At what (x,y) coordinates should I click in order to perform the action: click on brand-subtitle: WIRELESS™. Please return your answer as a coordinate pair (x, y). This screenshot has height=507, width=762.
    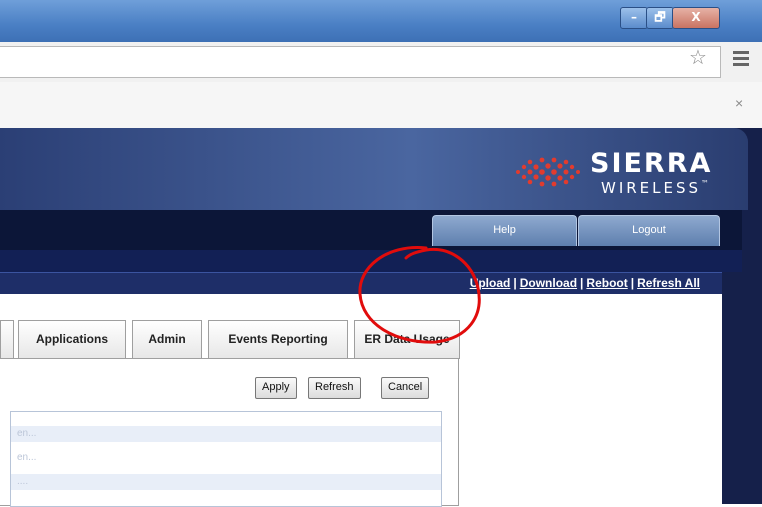
    Looking at the image, I should click on (656, 188).